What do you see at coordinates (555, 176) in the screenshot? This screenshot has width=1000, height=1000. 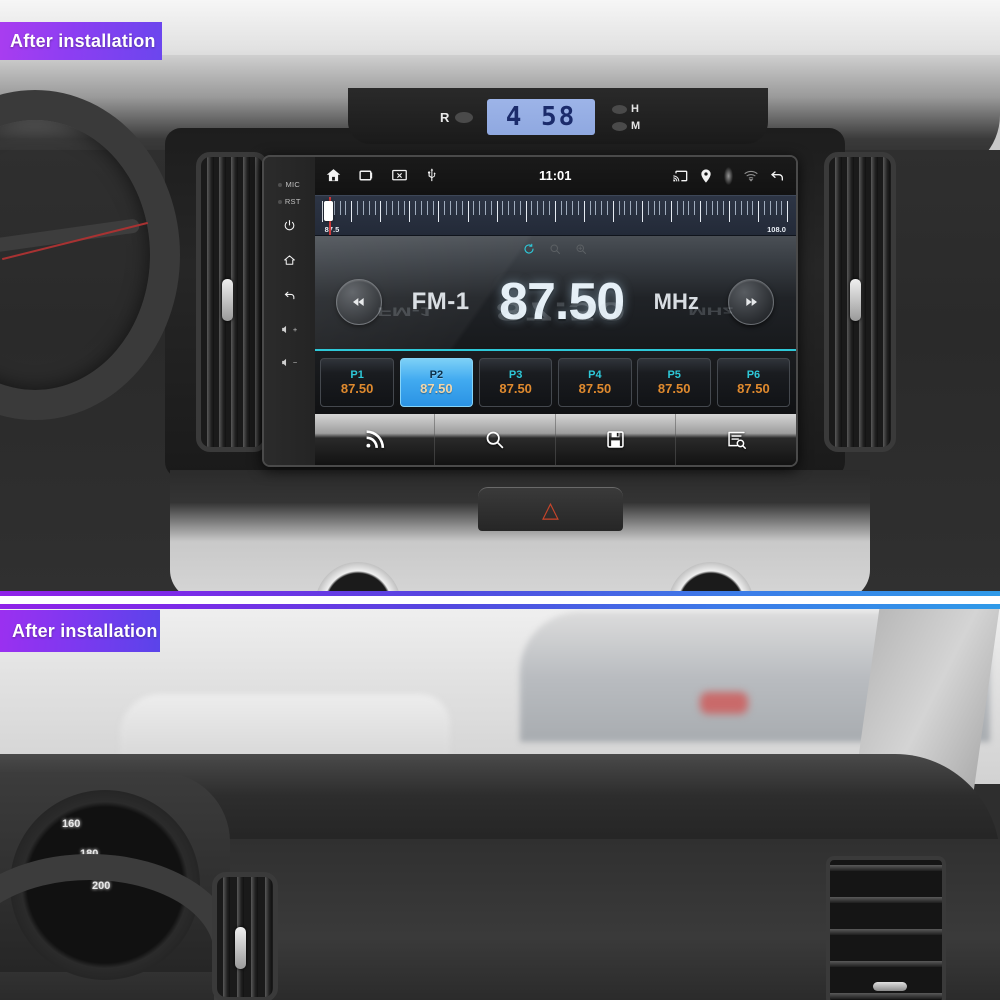 I see `status-bar: 11:01` at bounding box center [555, 176].